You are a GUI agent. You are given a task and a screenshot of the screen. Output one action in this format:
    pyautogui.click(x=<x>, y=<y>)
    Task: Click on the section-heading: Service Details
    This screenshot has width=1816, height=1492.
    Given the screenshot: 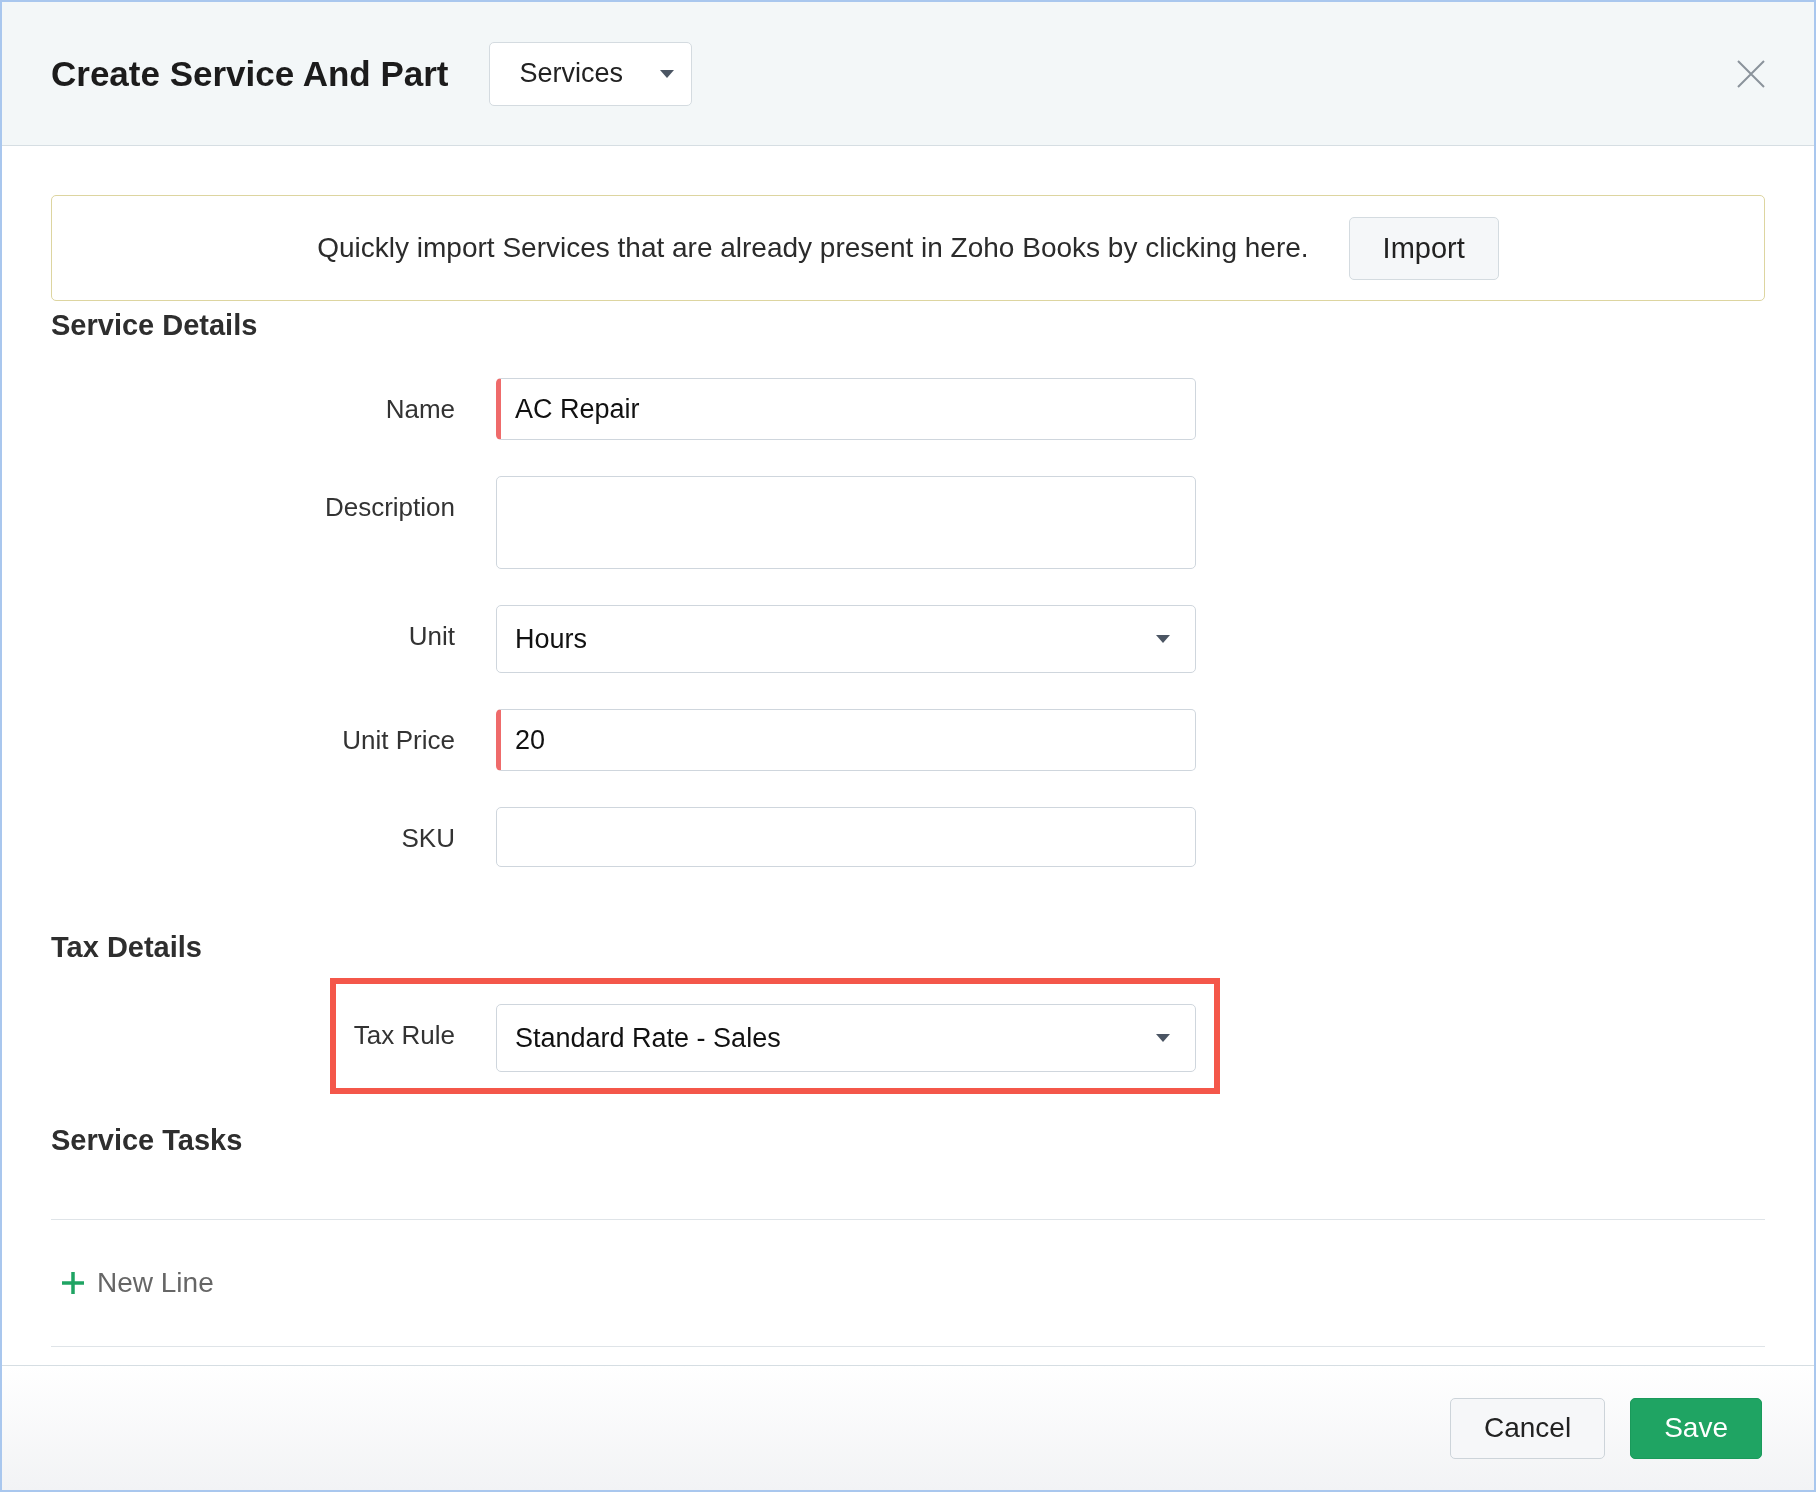 What is the action you would take?
    pyautogui.click(x=155, y=325)
    